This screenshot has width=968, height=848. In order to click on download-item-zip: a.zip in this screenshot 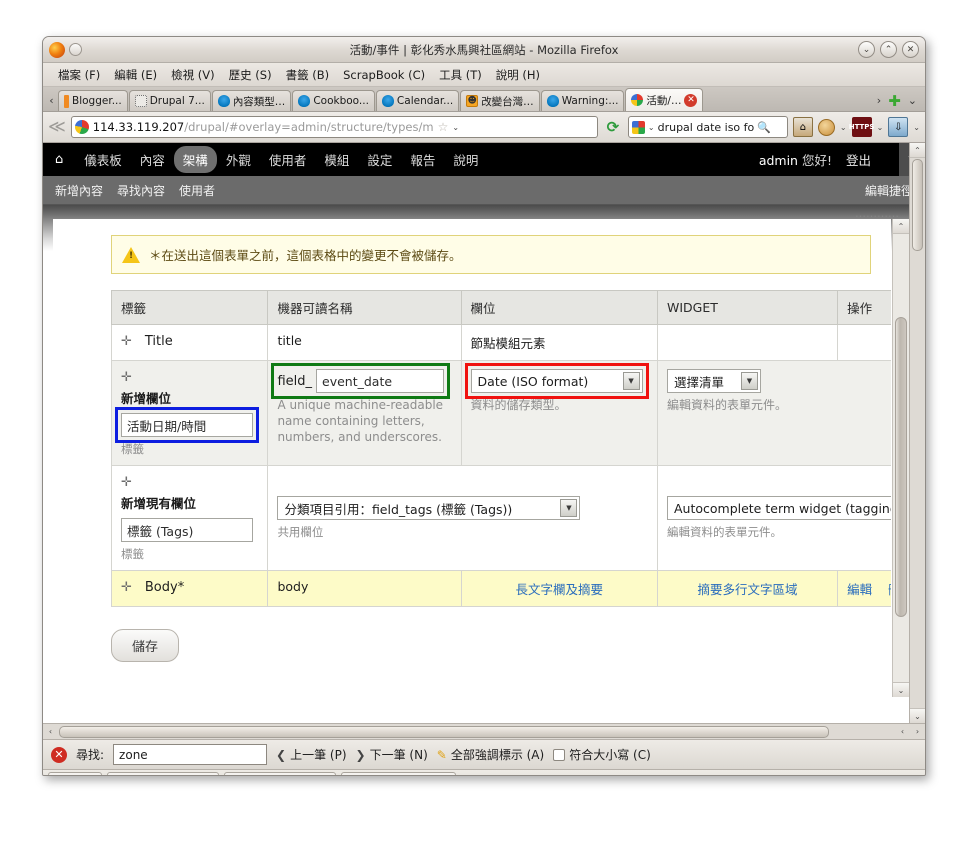, I will do `click(163, 773)`.